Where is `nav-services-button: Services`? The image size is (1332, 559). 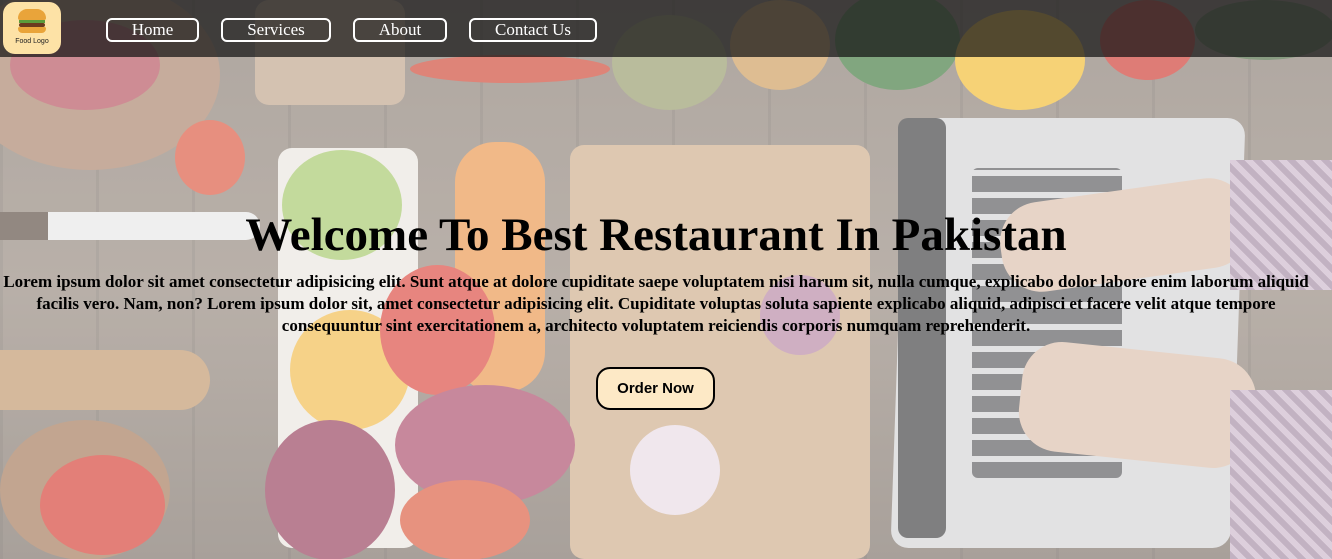 nav-services-button: Services is located at coordinates (276, 30).